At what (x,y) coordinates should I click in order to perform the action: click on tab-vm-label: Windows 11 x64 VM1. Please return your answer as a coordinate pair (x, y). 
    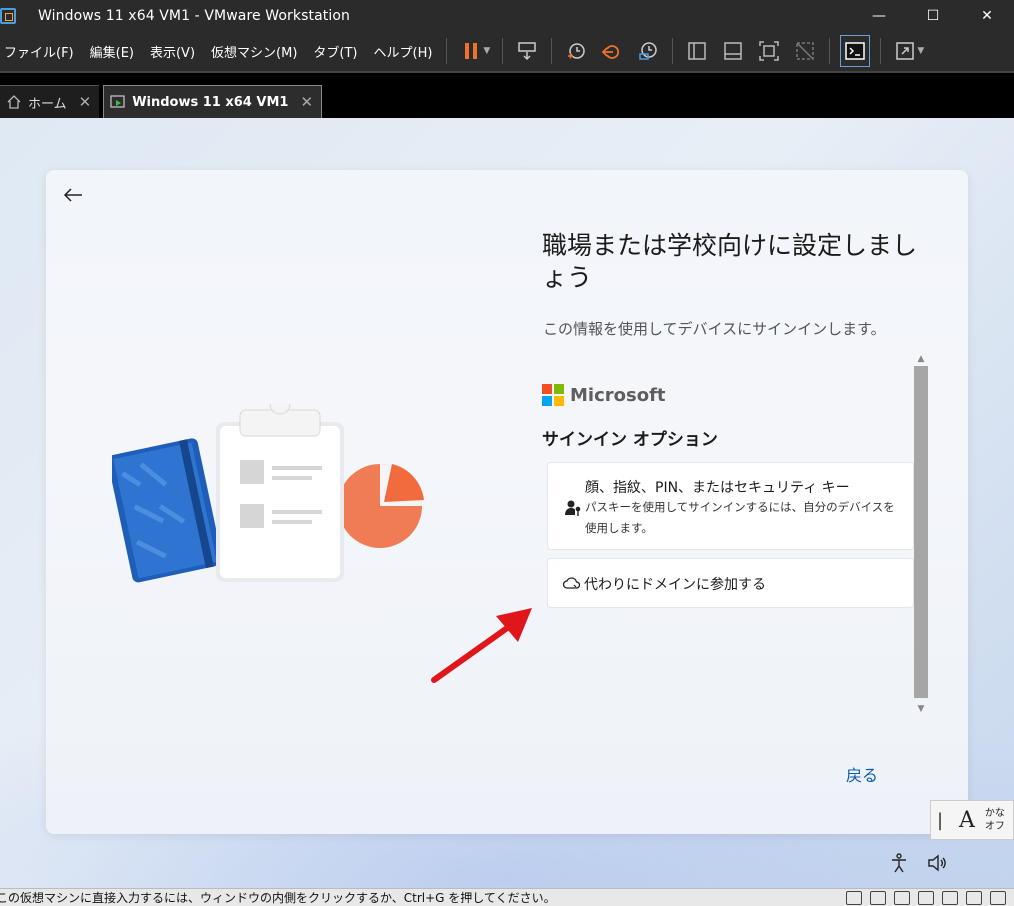
    Looking at the image, I should click on (210, 102).